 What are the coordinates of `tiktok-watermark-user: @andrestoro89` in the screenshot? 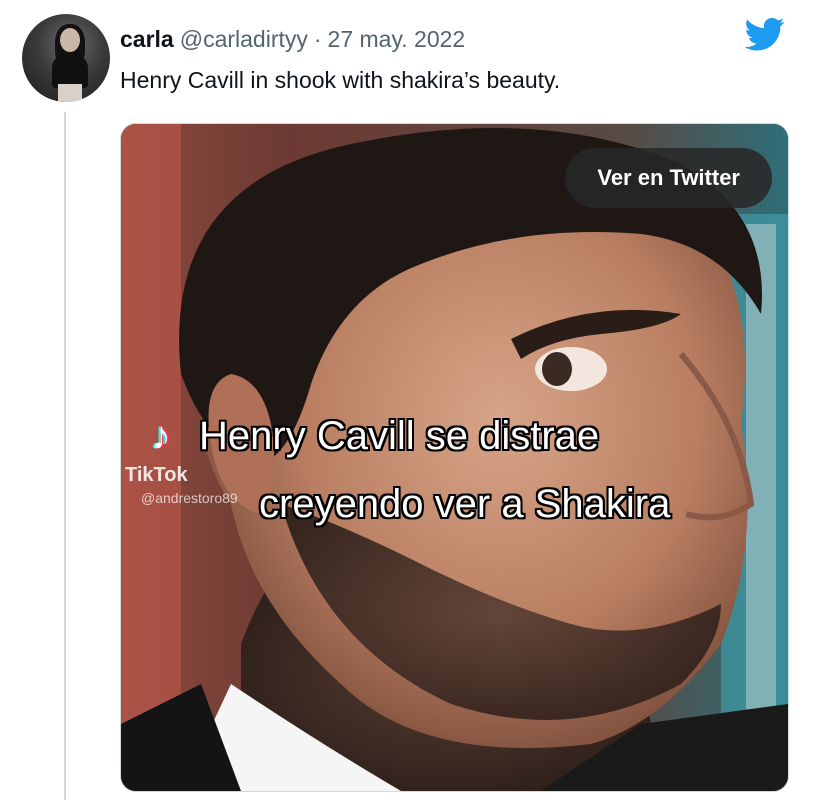 It's located at (189, 498).